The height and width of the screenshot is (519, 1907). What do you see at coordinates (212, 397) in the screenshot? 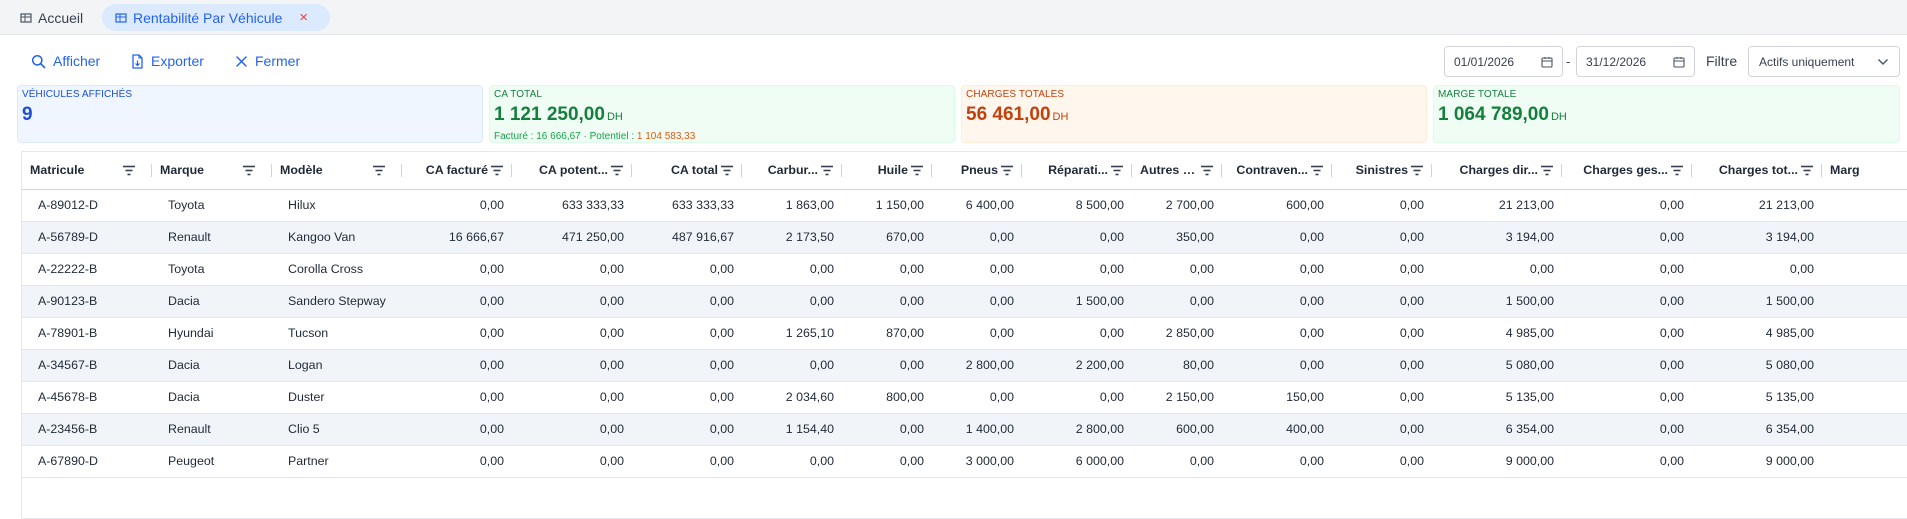
I see `cell-marque: Dacia` at bounding box center [212, 397].